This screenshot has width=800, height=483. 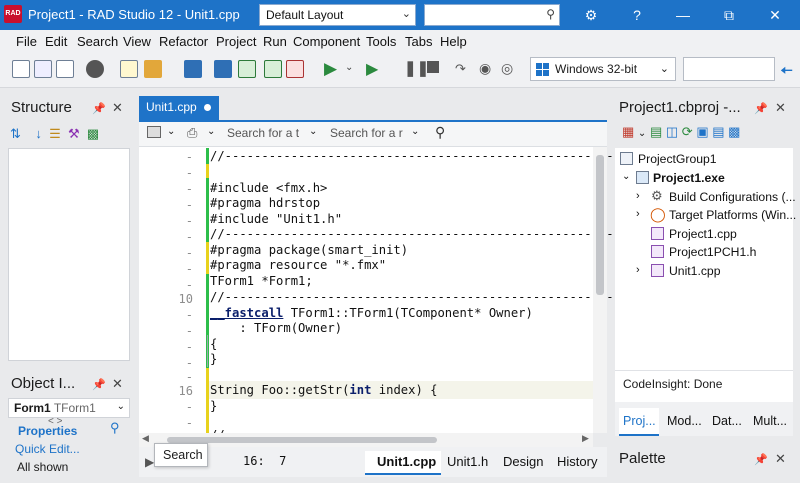 I want to click on add-to-project-icon, so click(x=273, y=69).